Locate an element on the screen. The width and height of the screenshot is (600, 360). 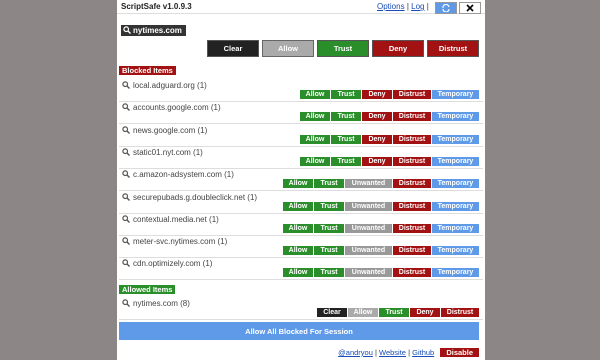
item-domain: securepubads.g.doubleclick.net (1) is located at coordinates (195, 197).